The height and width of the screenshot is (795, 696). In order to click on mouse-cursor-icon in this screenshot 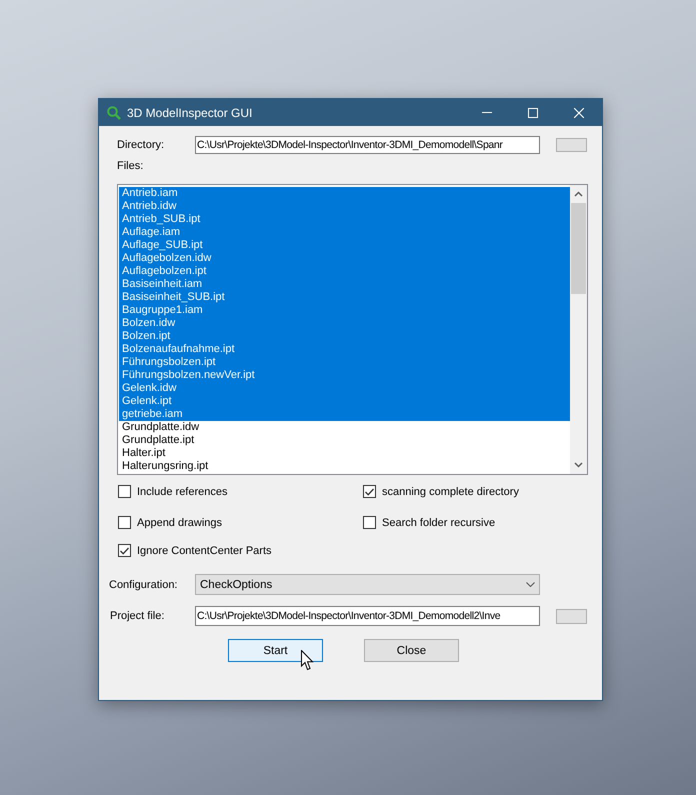, I will do `click(307, 660)`.